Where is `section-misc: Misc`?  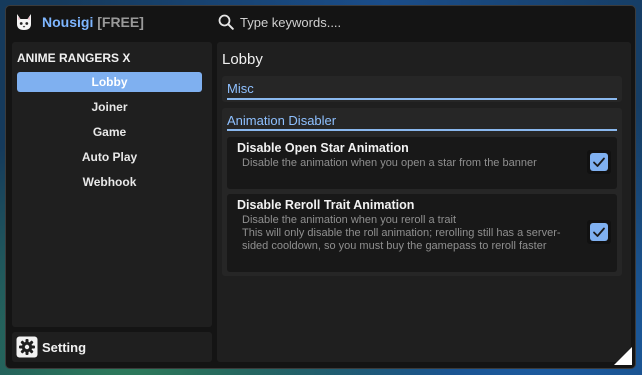 section-misc: Misc is located at coordinates (422, 89).